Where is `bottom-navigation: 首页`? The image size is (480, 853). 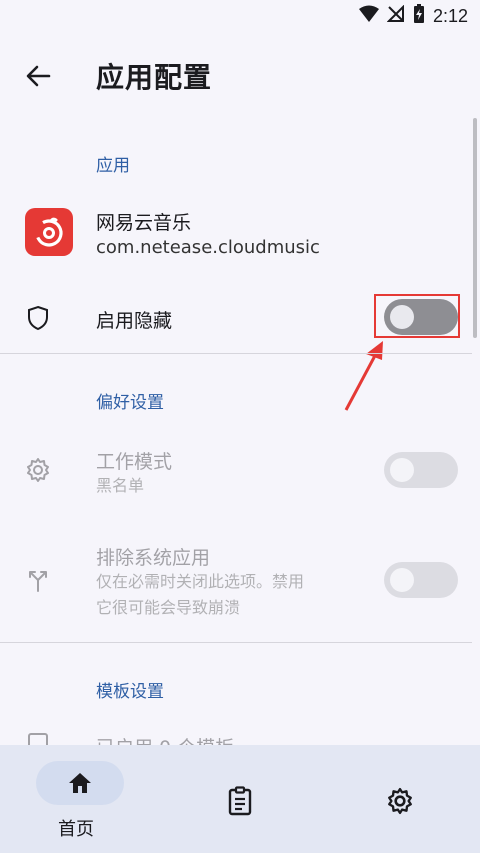
bottom-navigation: 首页 is located at coordinates (240, 799).